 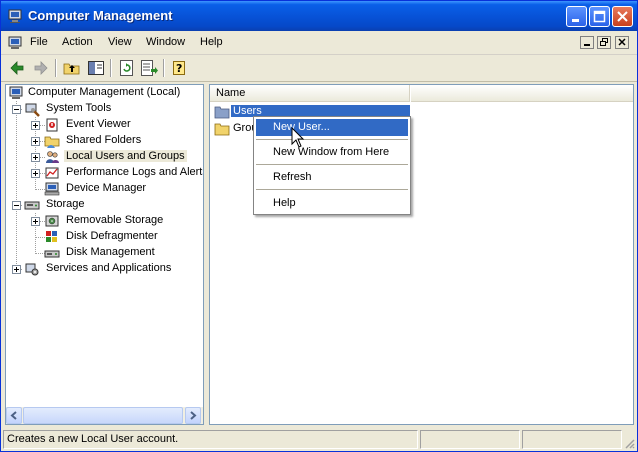 I want to click on performance-logs-icon, so click(x=52, y=173).